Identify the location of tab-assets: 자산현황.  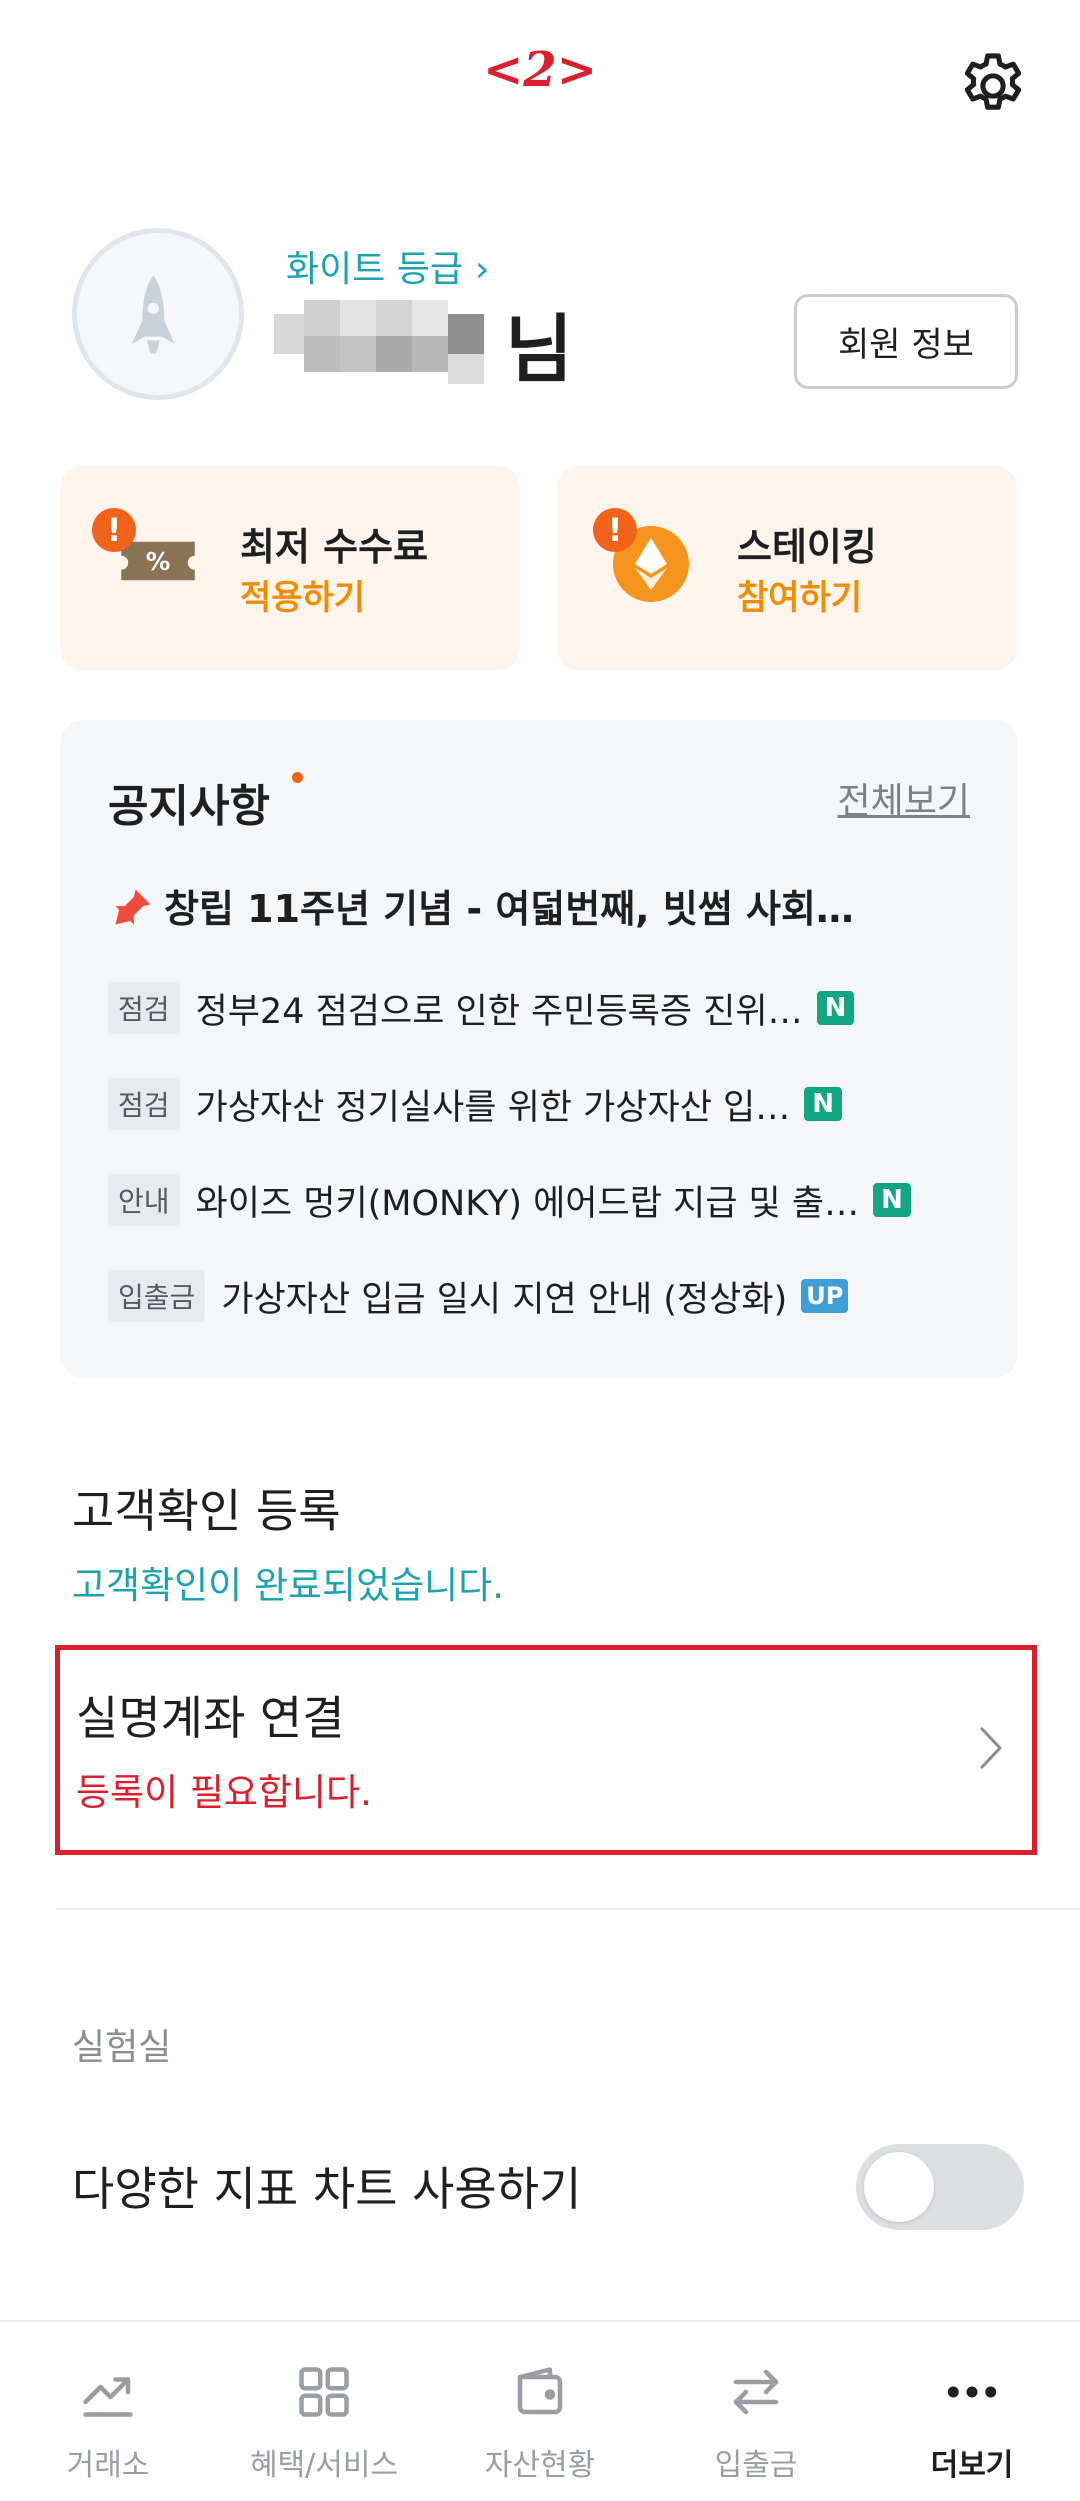
(540, 2411).